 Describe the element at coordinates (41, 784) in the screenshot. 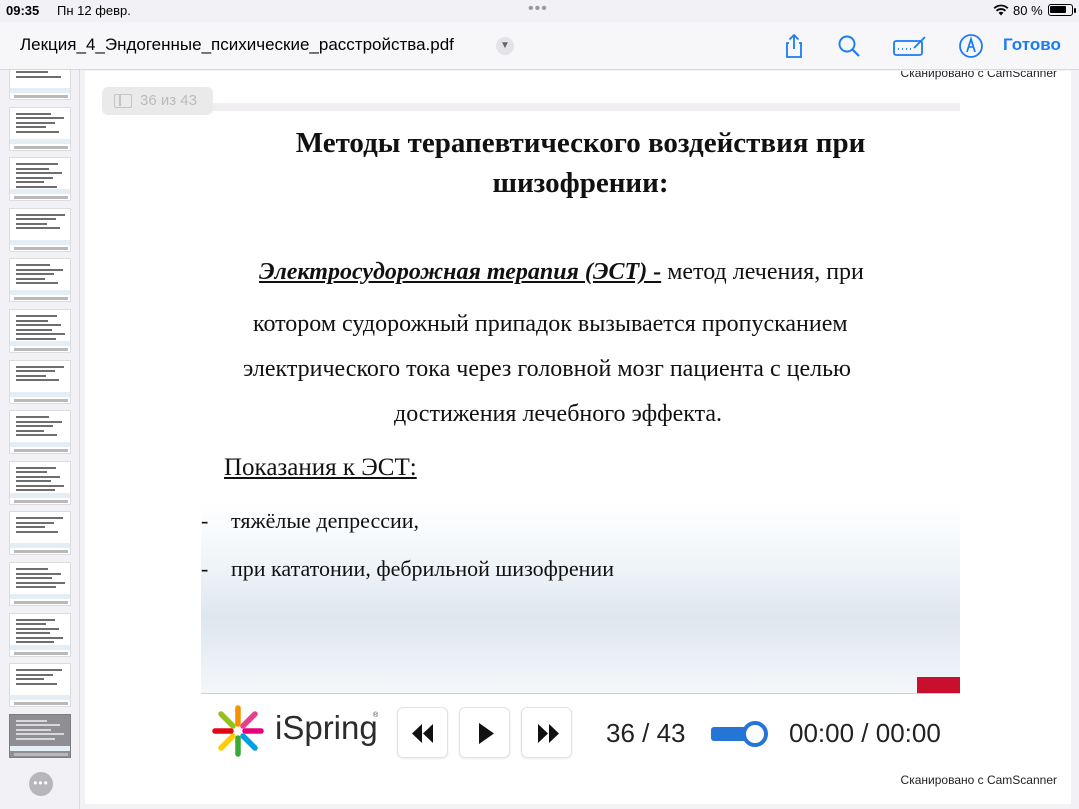

I see `more-options-button: •••` at that location.